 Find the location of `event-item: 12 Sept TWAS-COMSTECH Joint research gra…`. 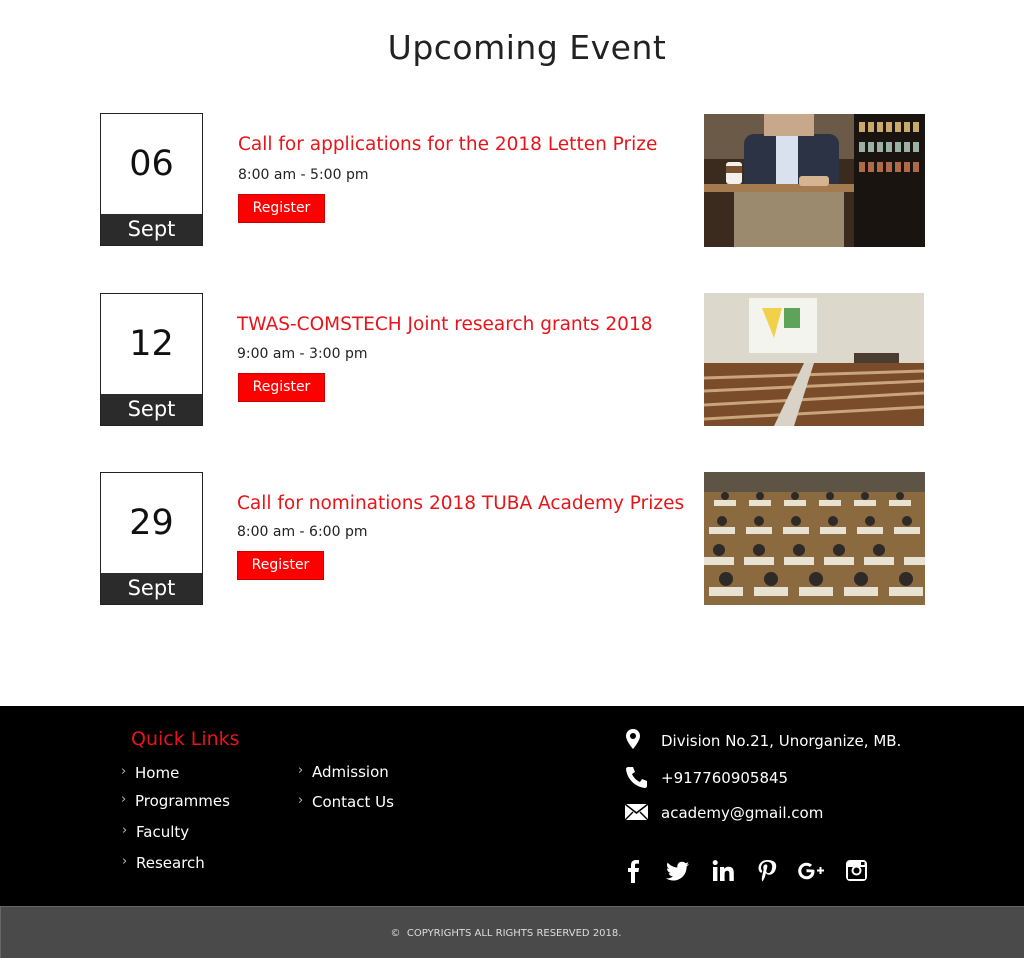

event-item: 12 Sept TWAS-COMSTECH Joint research gra… is located at coordinates (512, 360).